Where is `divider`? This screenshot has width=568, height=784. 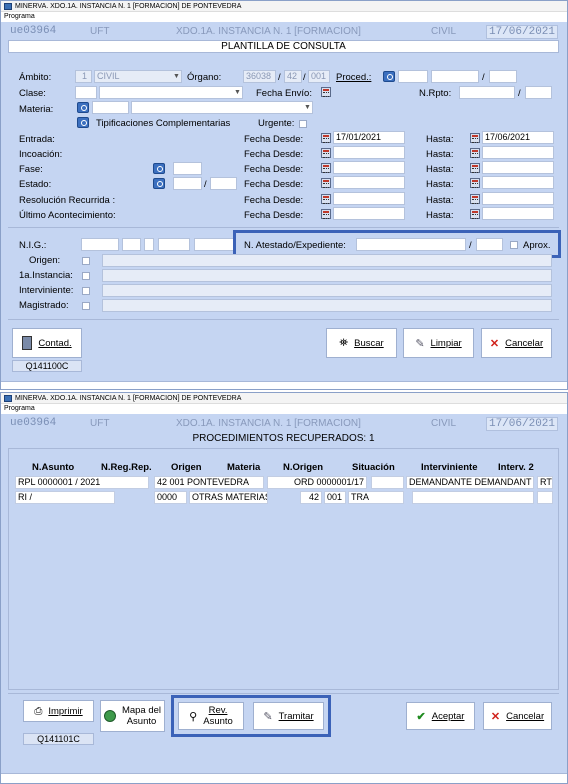
divider is located at coordinates (283, 693).